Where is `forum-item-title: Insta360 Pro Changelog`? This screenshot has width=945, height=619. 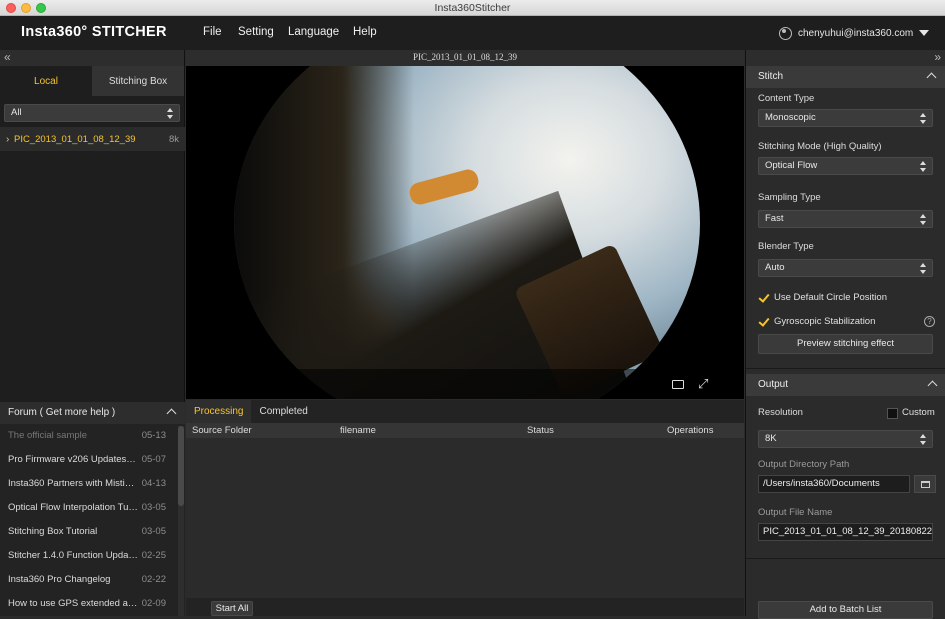 forum-item-title: Insta360 Pro Changelog is located at coordinates (59, 579).